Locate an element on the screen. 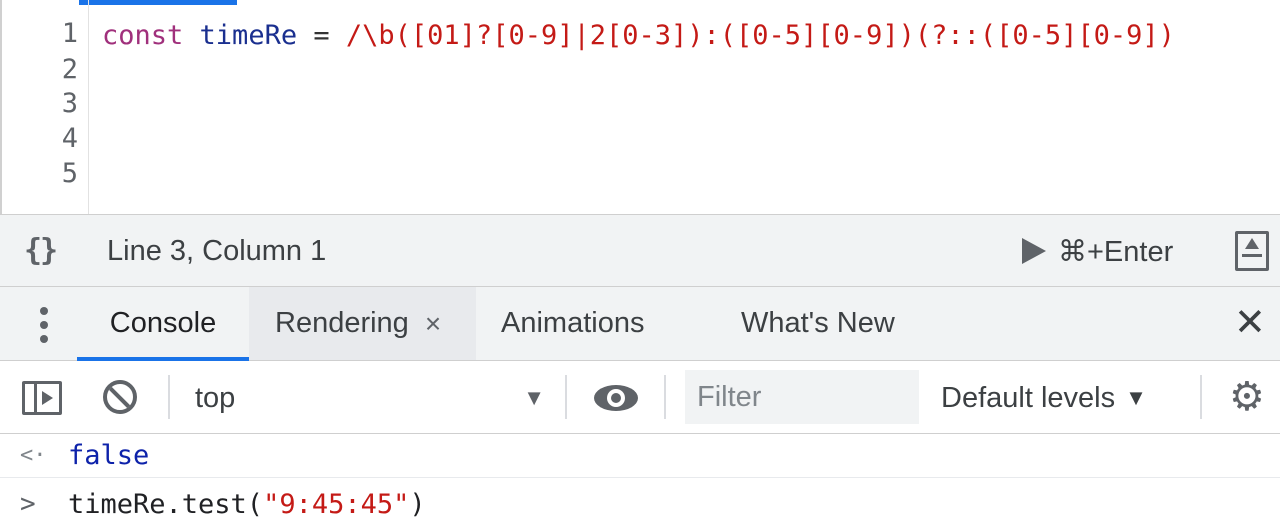 The width and height of the screenshot is (1280, 529). result-arrow-icon: <· is located at coordinates (33, 455).